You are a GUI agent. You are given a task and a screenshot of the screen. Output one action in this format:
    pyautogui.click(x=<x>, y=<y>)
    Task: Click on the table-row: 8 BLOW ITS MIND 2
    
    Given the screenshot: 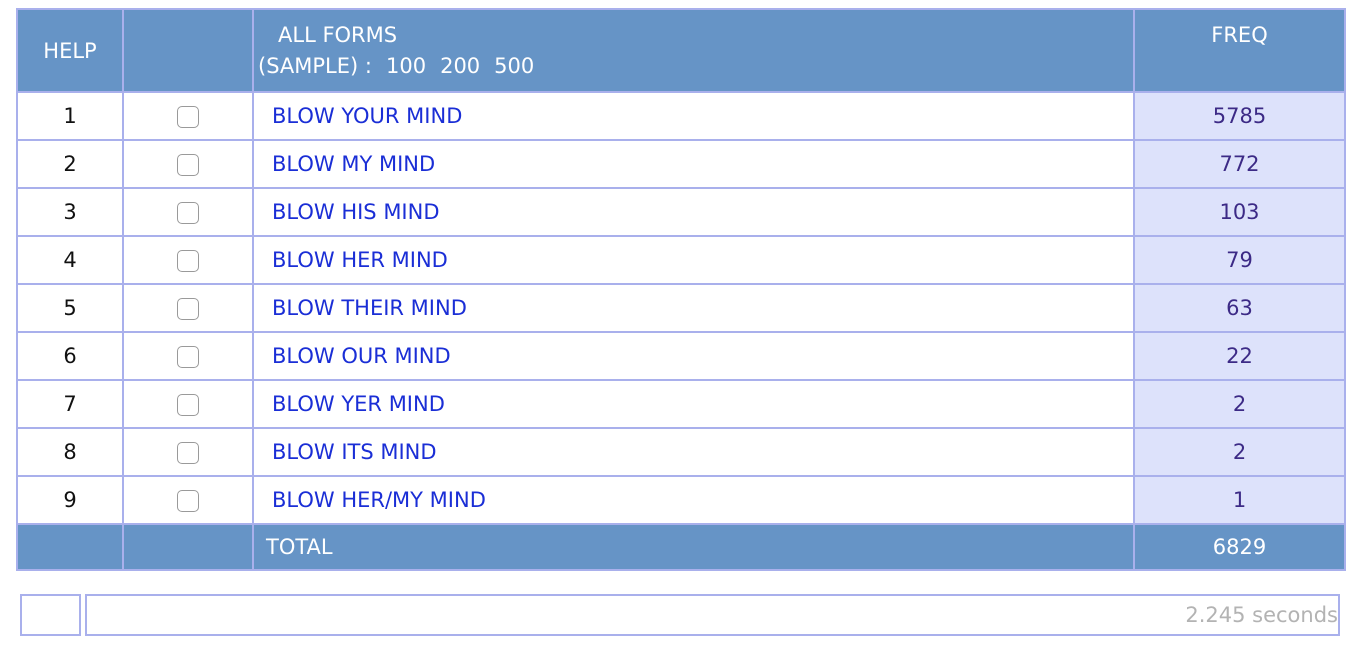 What is the action you would take?
    pyautogui.click(x=681, y=452)
    